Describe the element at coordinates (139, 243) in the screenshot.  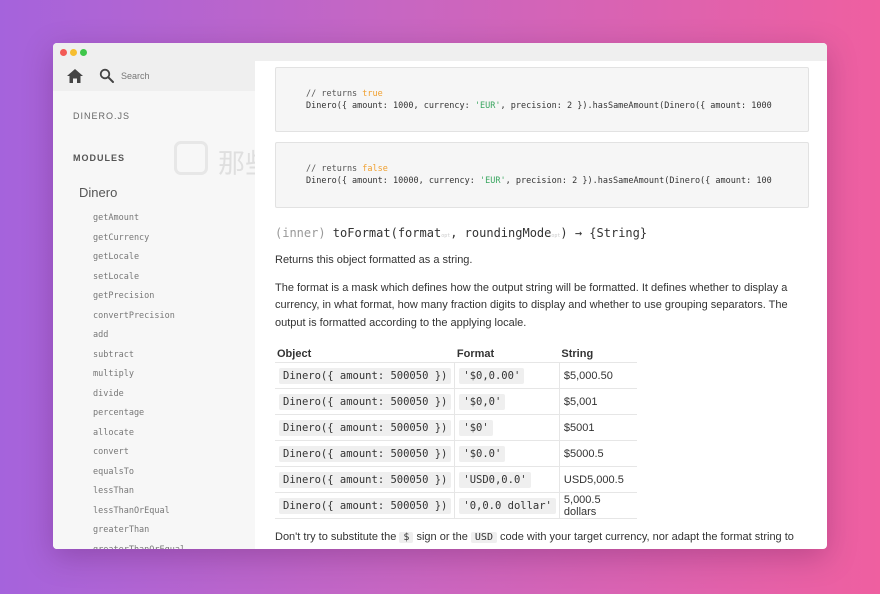
I see `method-link: getCurrency` at that location.